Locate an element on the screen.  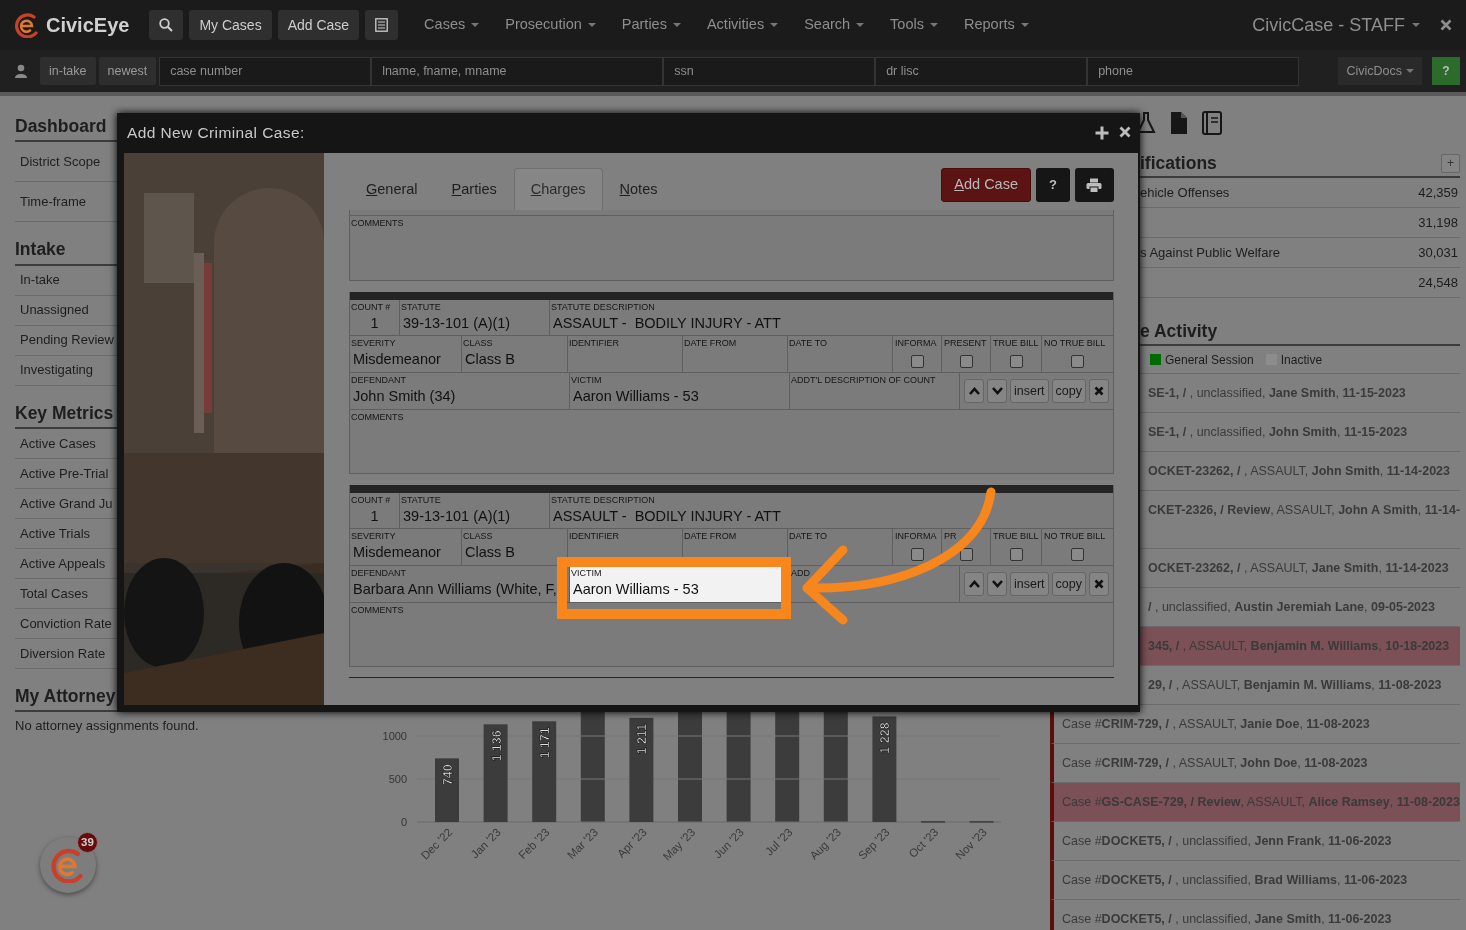
chevron-down-icon is located at coordinates (997, 584).